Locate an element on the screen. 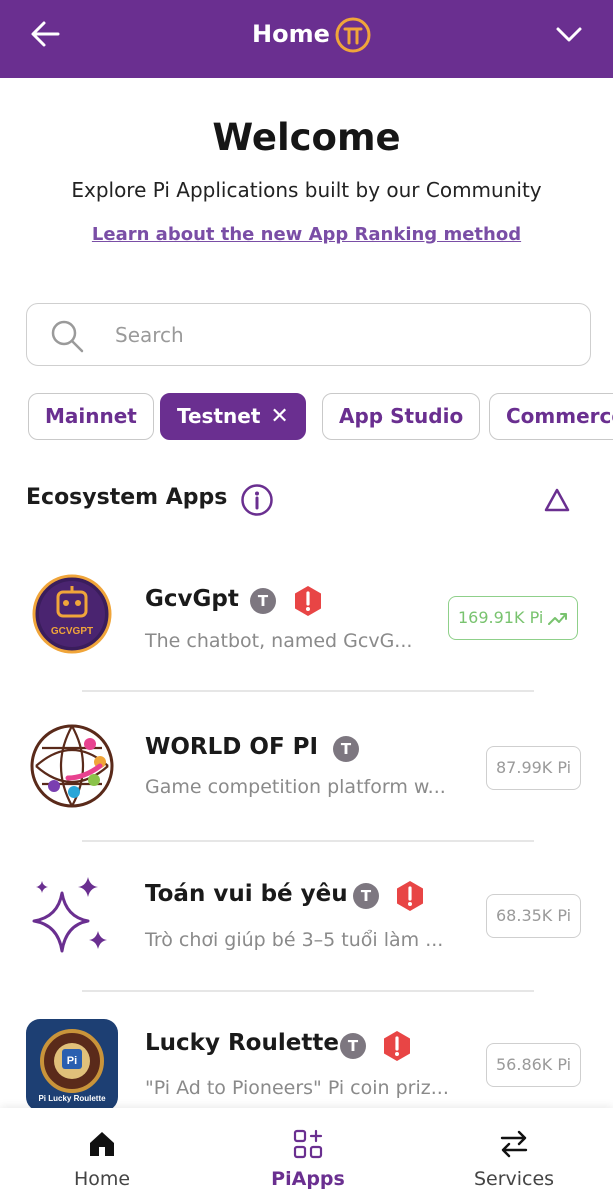 The width and height of the screenshot is (613, 1200). home-icon is located at coordinates (102, 1144).